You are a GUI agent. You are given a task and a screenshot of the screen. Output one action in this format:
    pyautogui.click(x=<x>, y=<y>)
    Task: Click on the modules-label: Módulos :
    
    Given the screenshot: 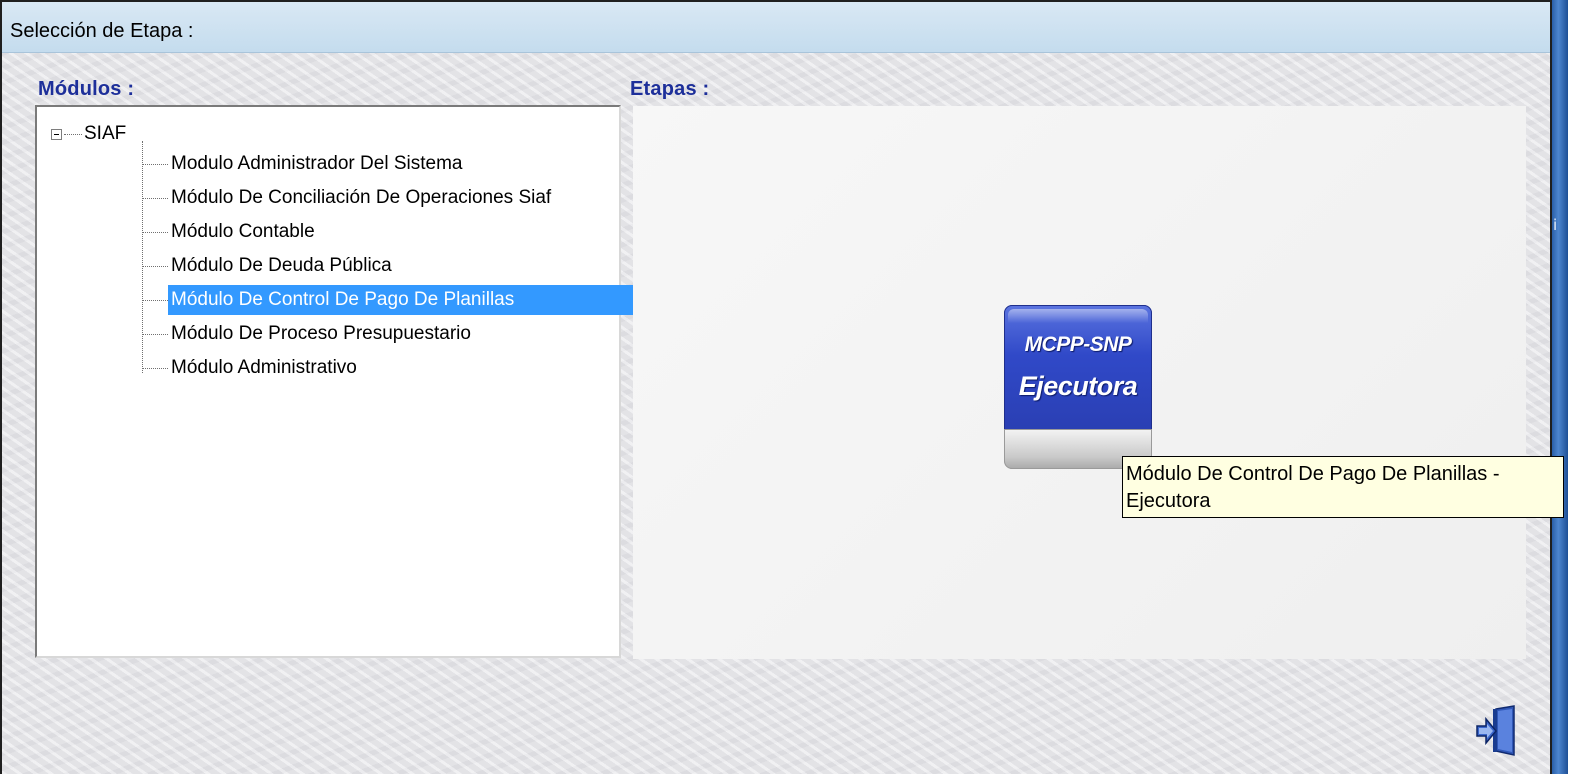 What is the action you would take?
    pyautogui.click(x=86, y=89)
    